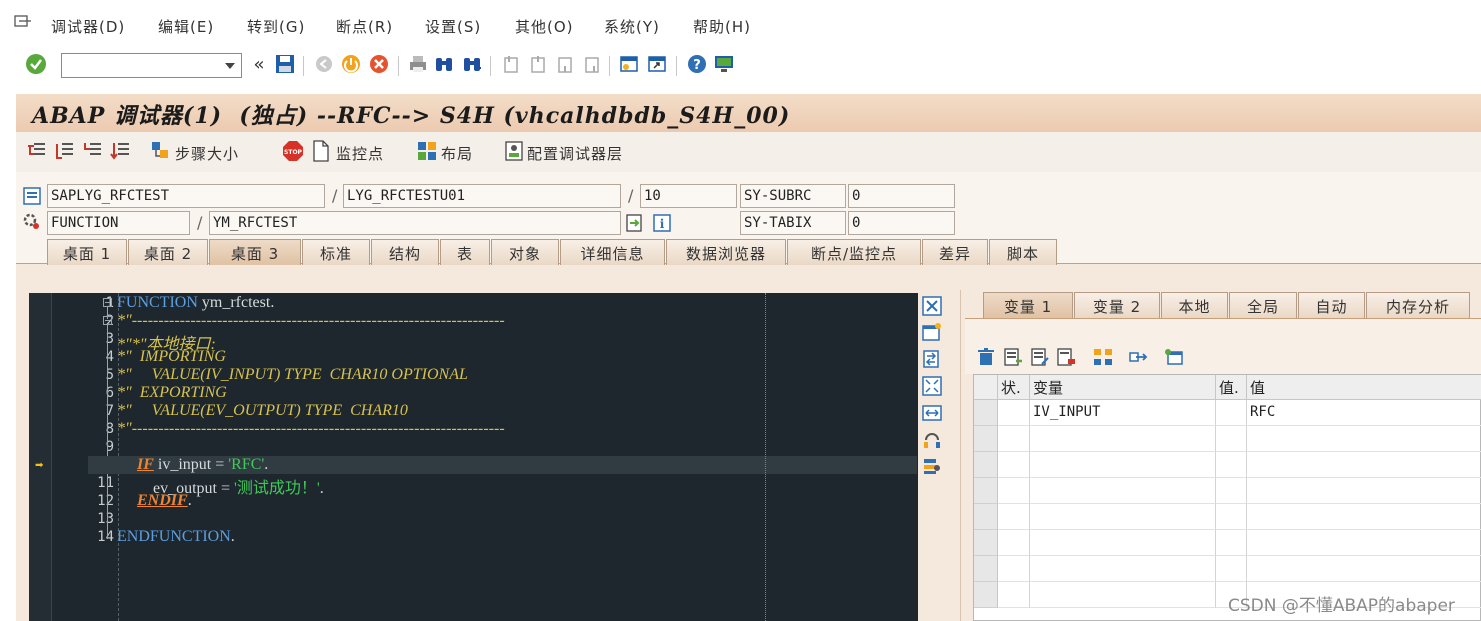 This screenshot has height=621, width=1481. What do you see at coordinates (726, 252) in the screenshot?
I see `tab-data-explorer: 数据浏览器` at bounding box center [726, 252].